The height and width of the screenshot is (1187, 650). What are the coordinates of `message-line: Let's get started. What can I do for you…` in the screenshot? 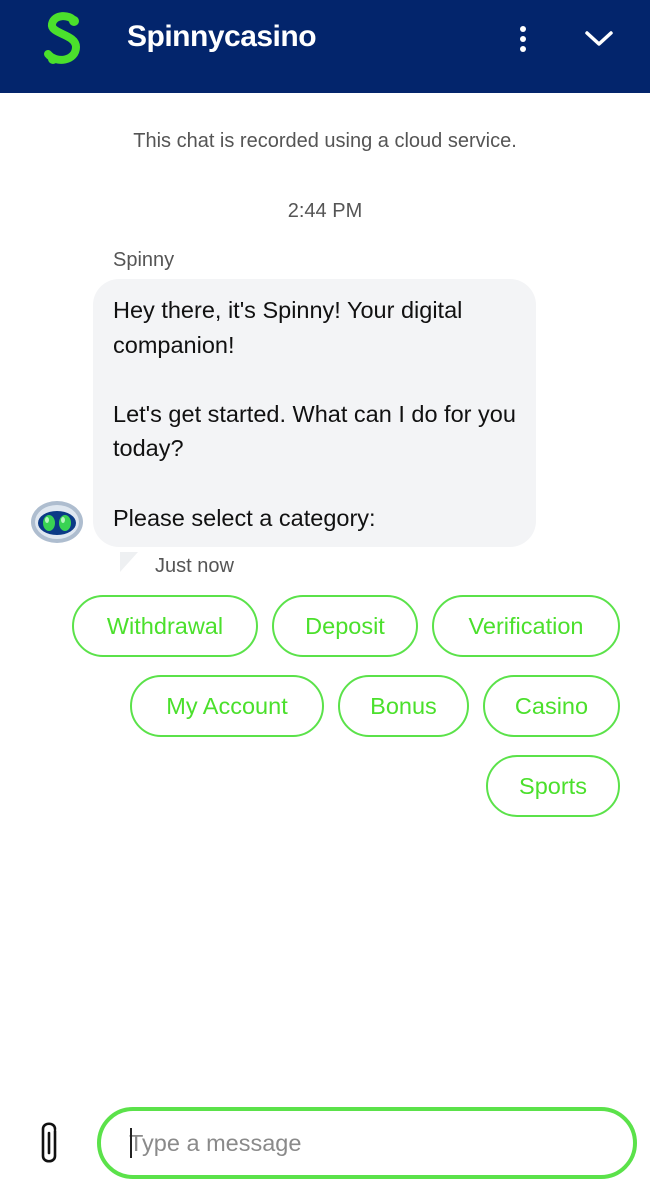 It's located at (314, 431).